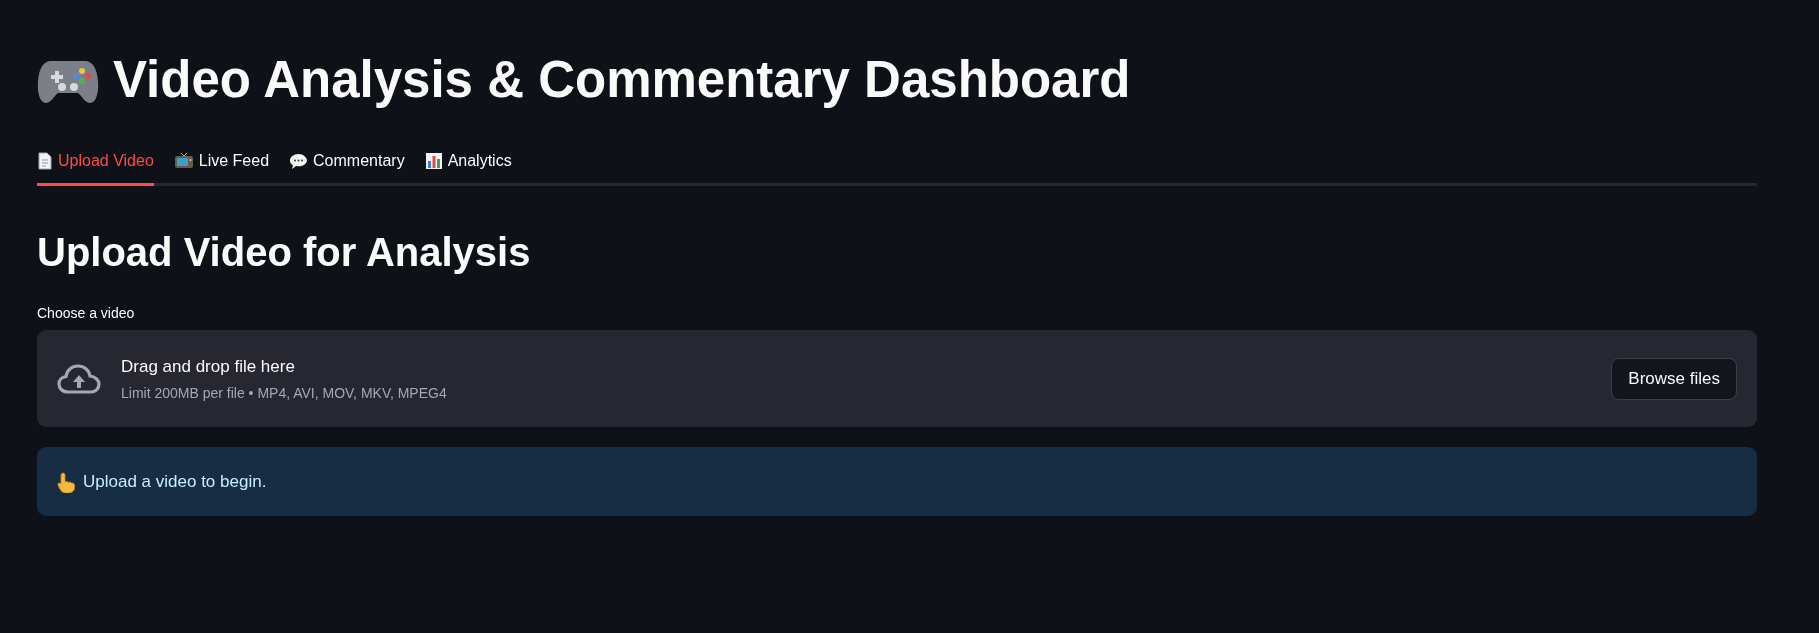 The width and height of the screenshot is (1819, 633). What do you see at coordinates (45, 161) in the screenshot?
I see `document-icon` at bounding box center [45, 161].